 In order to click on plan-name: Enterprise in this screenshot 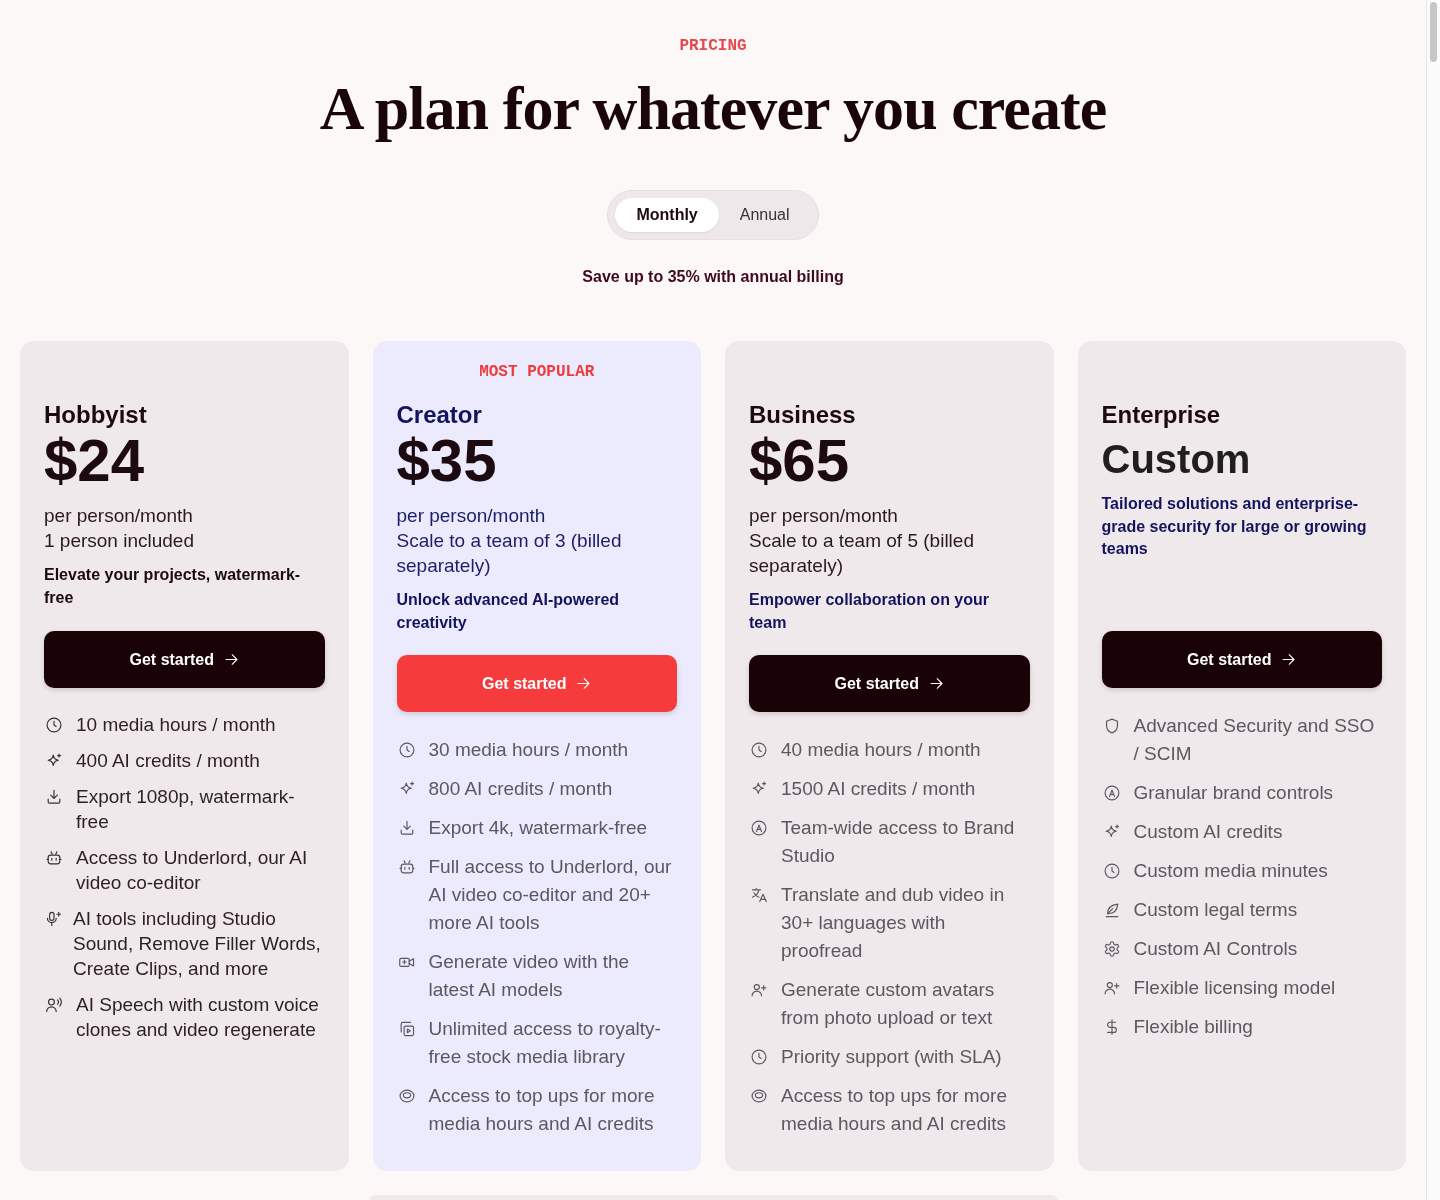, I will do `click(1161, 415)`.